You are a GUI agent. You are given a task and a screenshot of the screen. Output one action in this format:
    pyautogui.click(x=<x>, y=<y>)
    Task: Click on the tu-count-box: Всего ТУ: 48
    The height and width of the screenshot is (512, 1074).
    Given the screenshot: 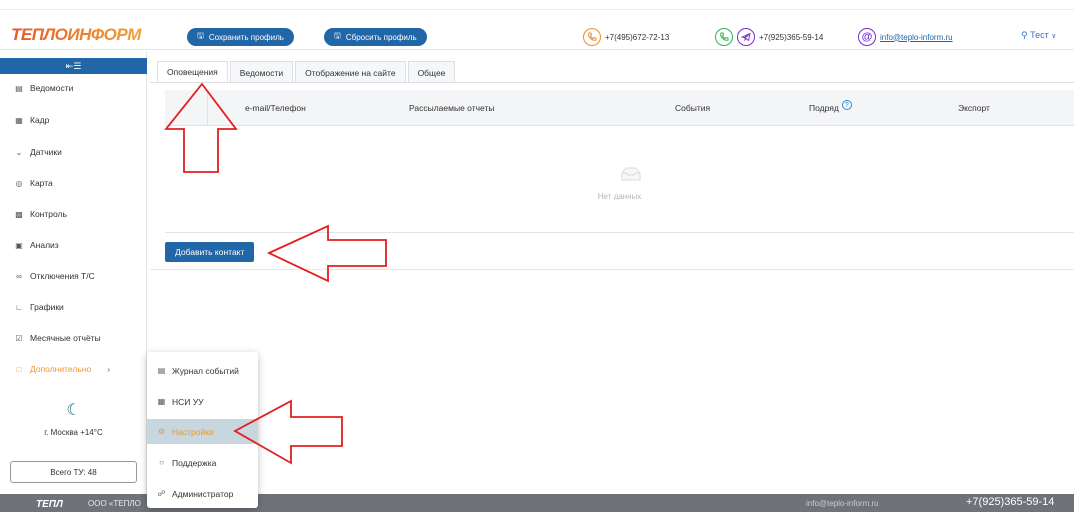 What is the action you would take?
    pyautogui.click(x=73, y=472)
    